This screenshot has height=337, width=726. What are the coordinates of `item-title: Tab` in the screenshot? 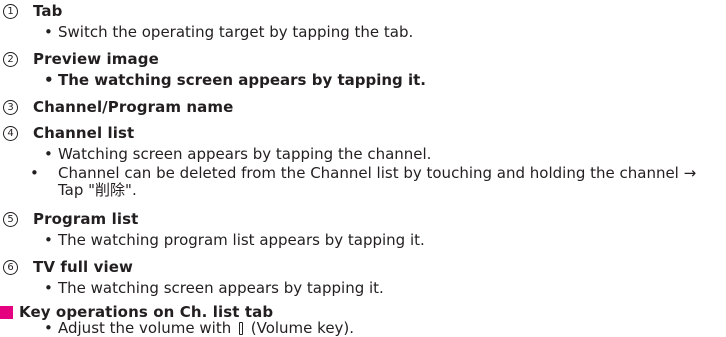 It's located at (48, 11).